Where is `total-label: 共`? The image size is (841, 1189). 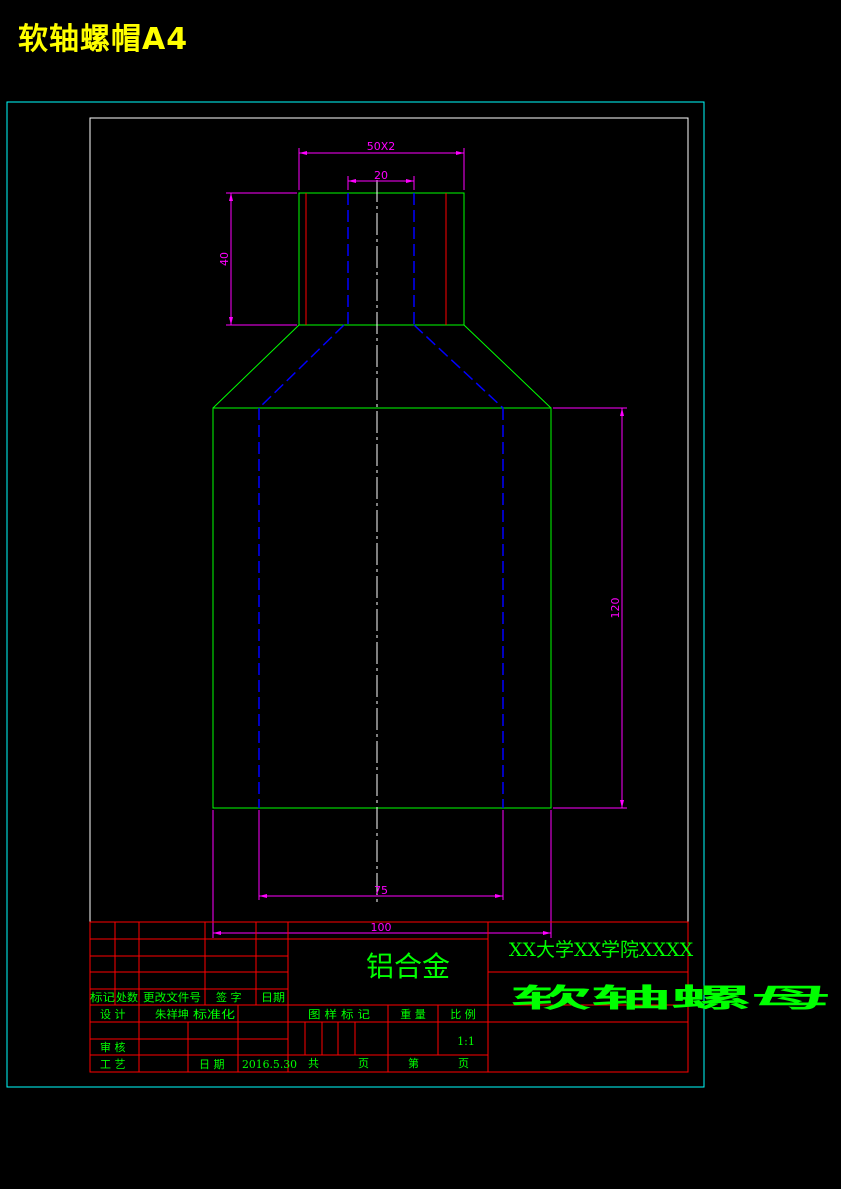 total-label: 共 is located at coordinates (313, 1063).